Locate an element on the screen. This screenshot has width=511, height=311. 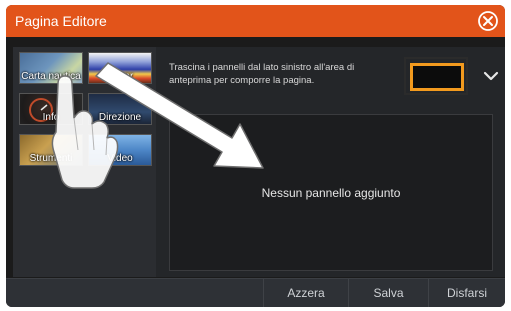
layout-selector is located at coordinates (436, 76).